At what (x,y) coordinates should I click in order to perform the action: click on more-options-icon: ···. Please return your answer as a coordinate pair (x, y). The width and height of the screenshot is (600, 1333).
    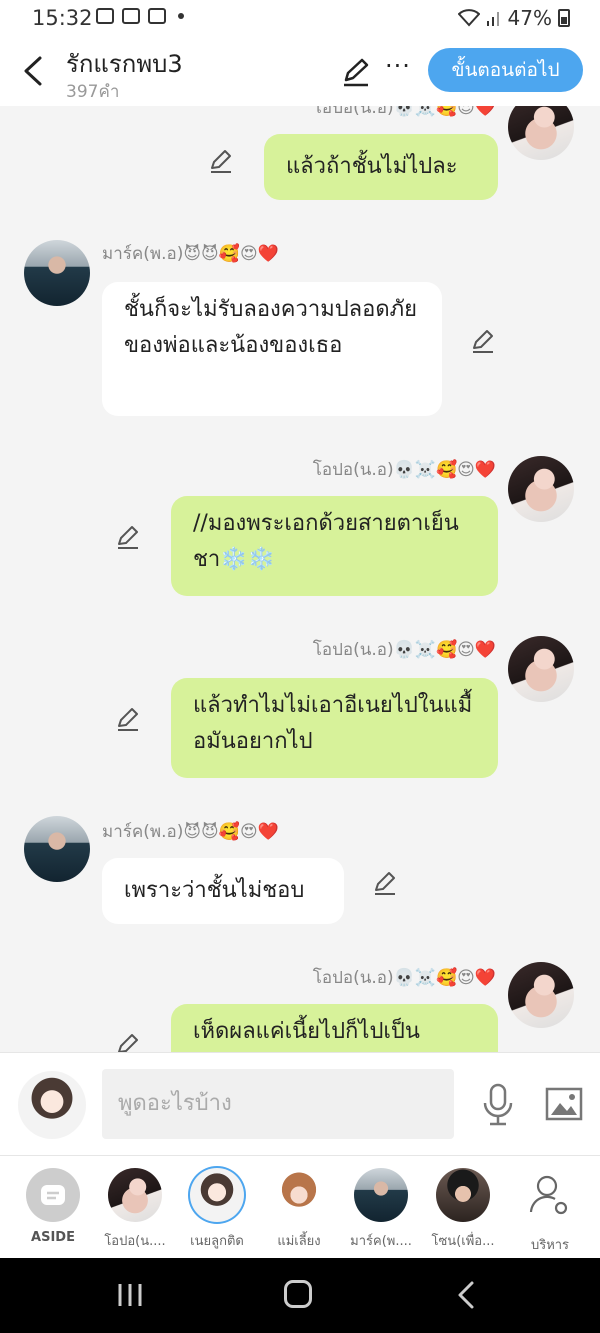
    Looking at the image, I should click on (398, 66).